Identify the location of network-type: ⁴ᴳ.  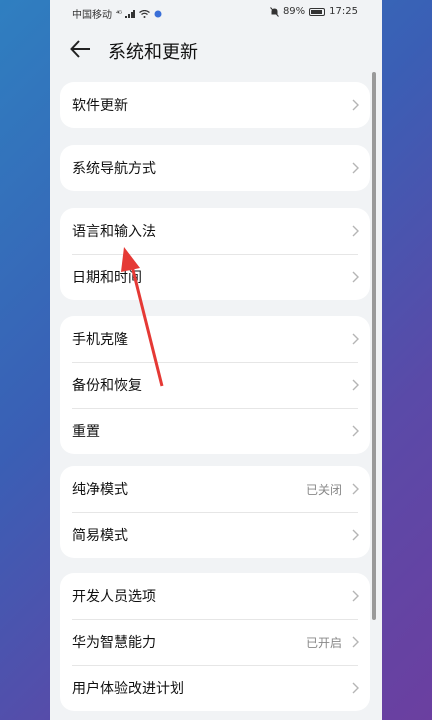
(119, 13).